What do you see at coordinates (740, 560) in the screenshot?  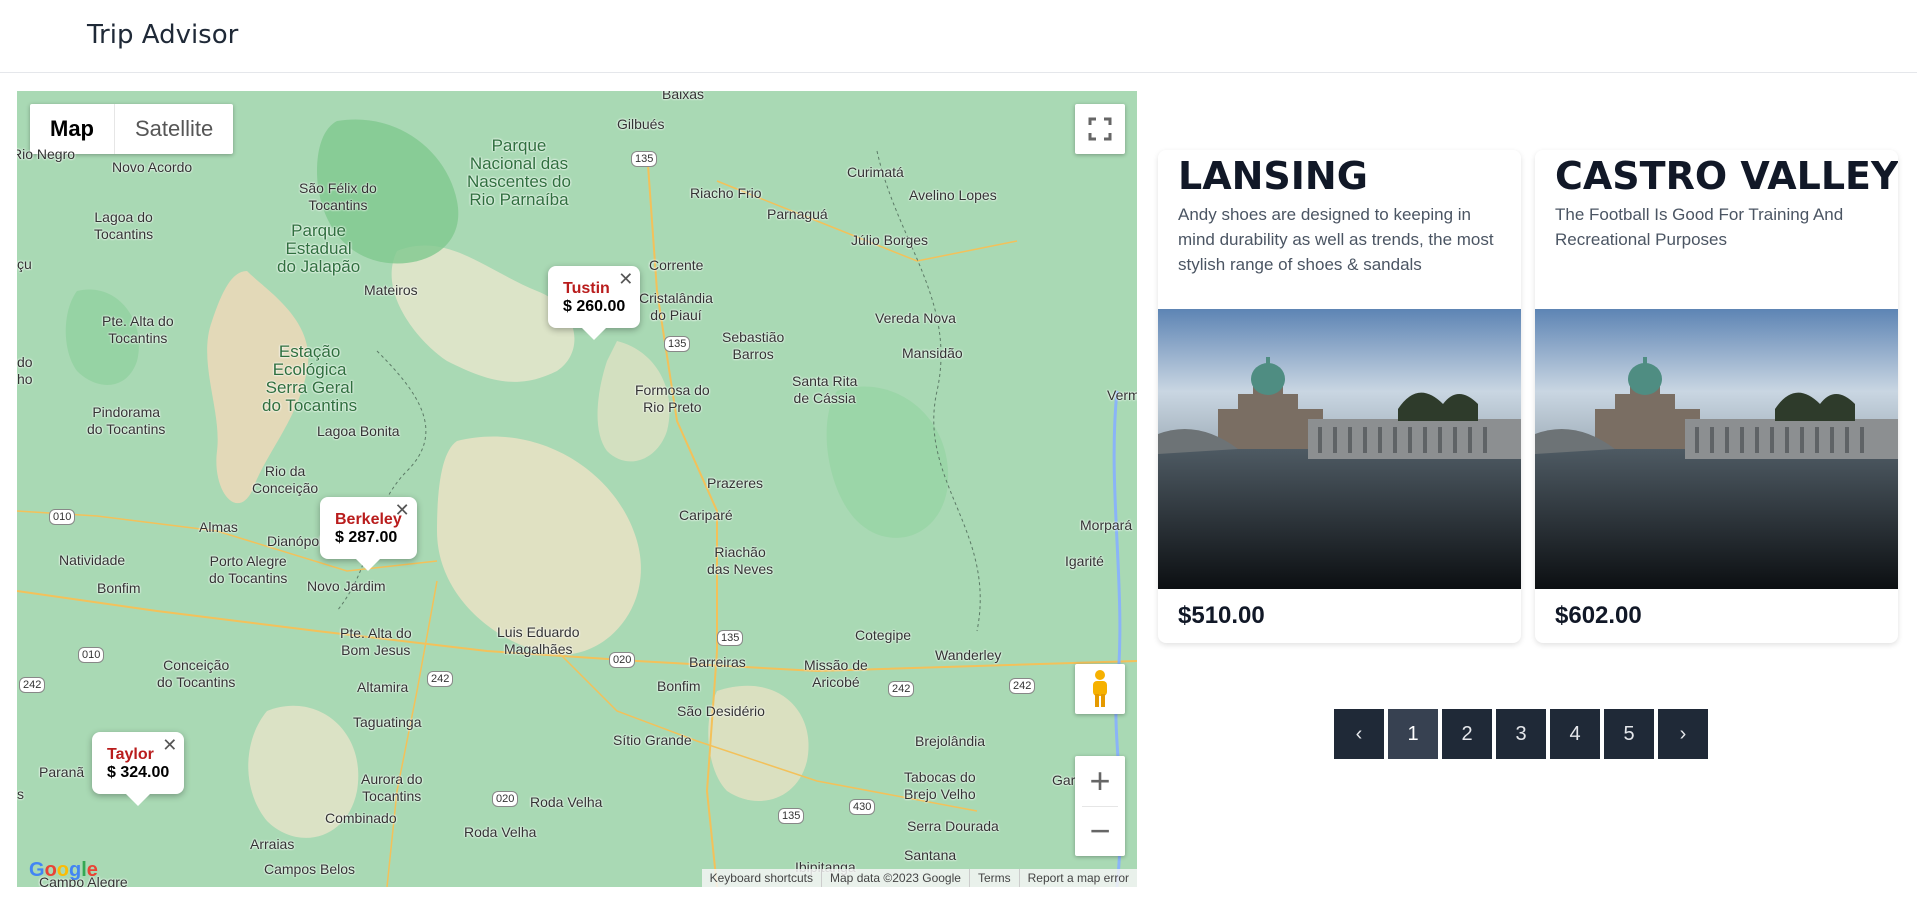 I see `map-label: Riachão das Neves` at bounding box center [740, 560].